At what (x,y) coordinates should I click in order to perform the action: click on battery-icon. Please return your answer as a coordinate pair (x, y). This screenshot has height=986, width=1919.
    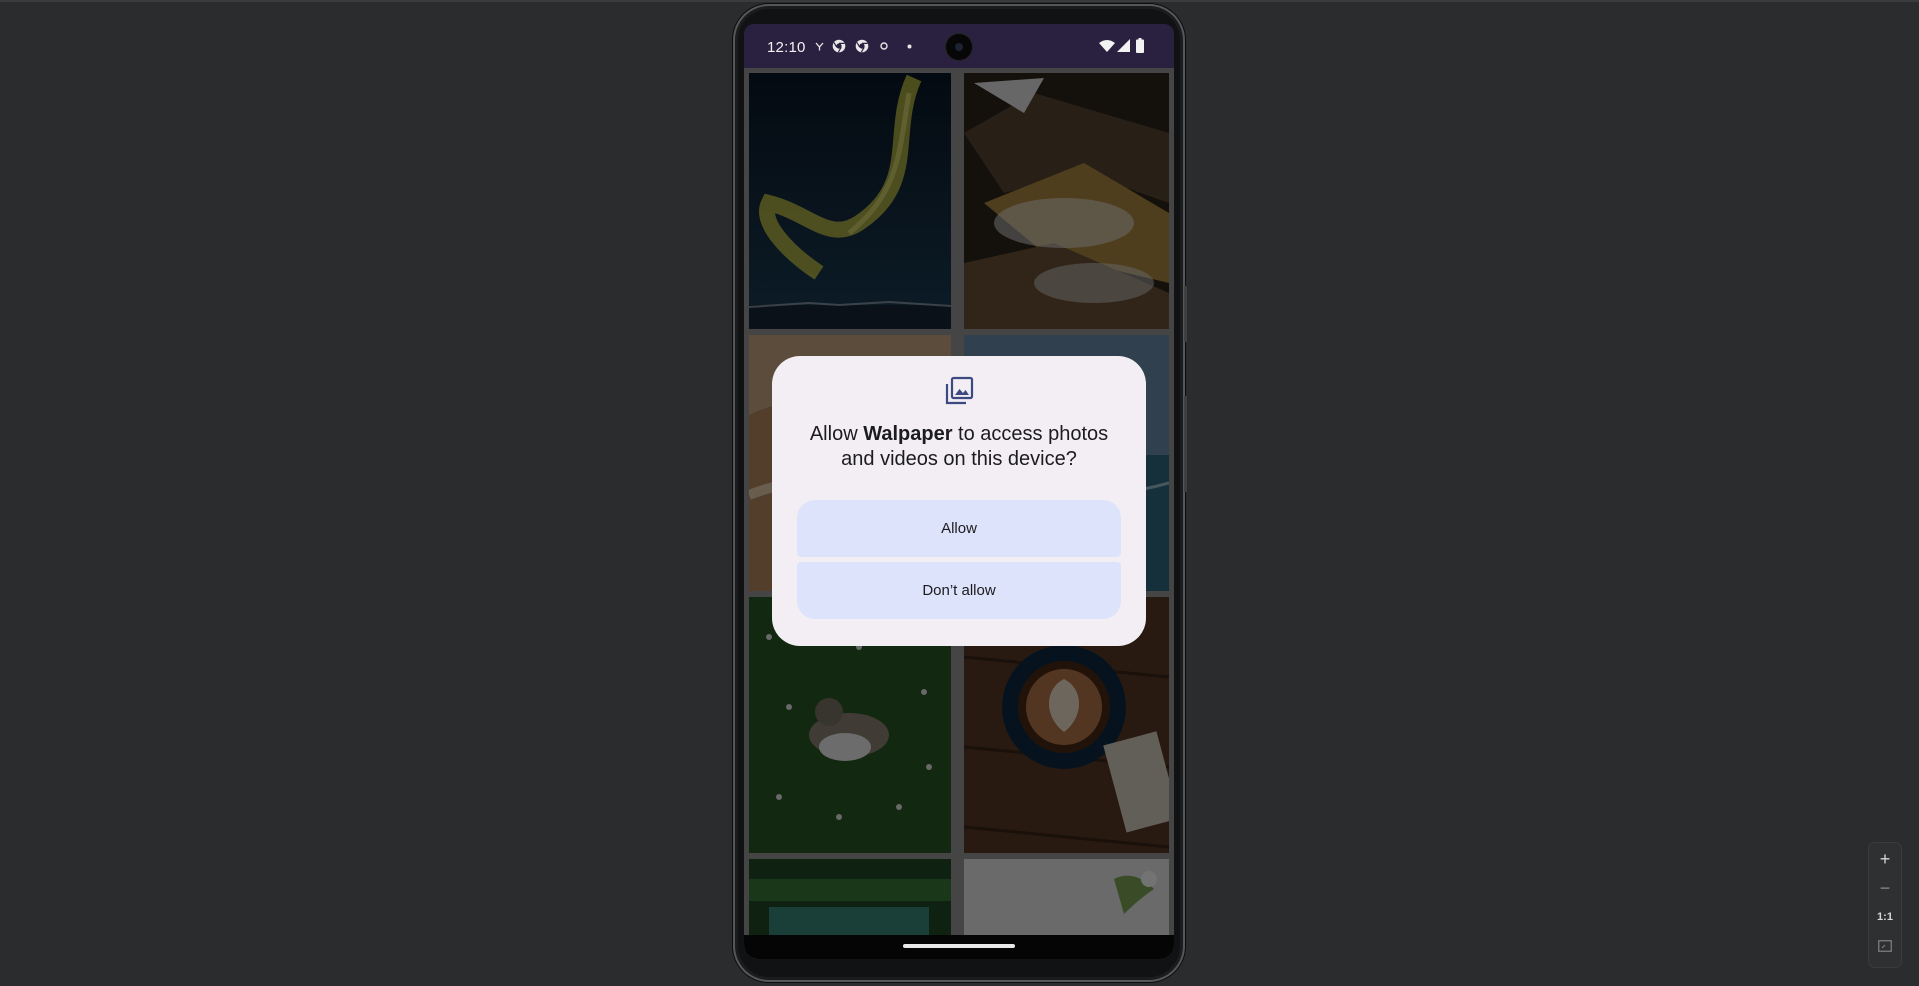
    Looking at the image, I should click on (1140, 45).